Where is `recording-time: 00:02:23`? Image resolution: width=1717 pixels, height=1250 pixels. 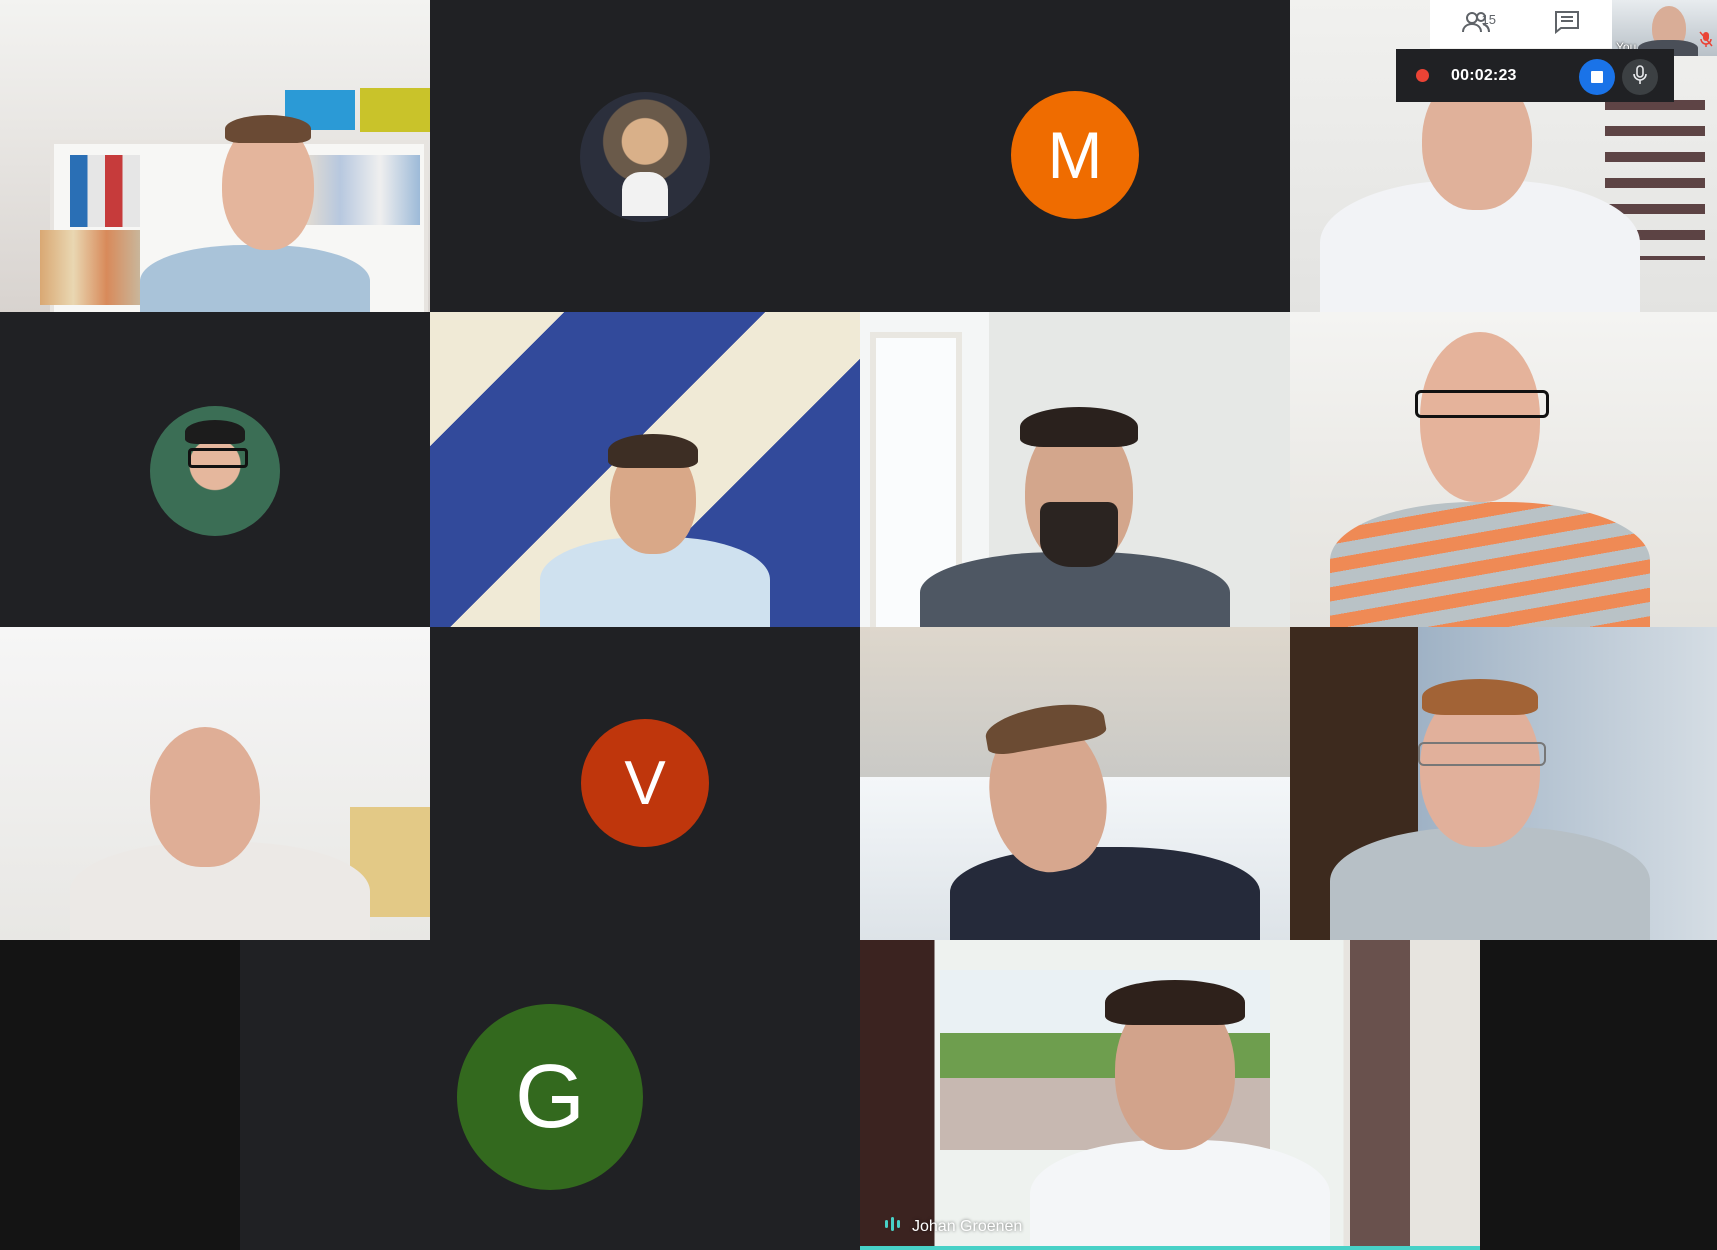
recording-time: 00:02:23 is located at coordinates (1484, 75).